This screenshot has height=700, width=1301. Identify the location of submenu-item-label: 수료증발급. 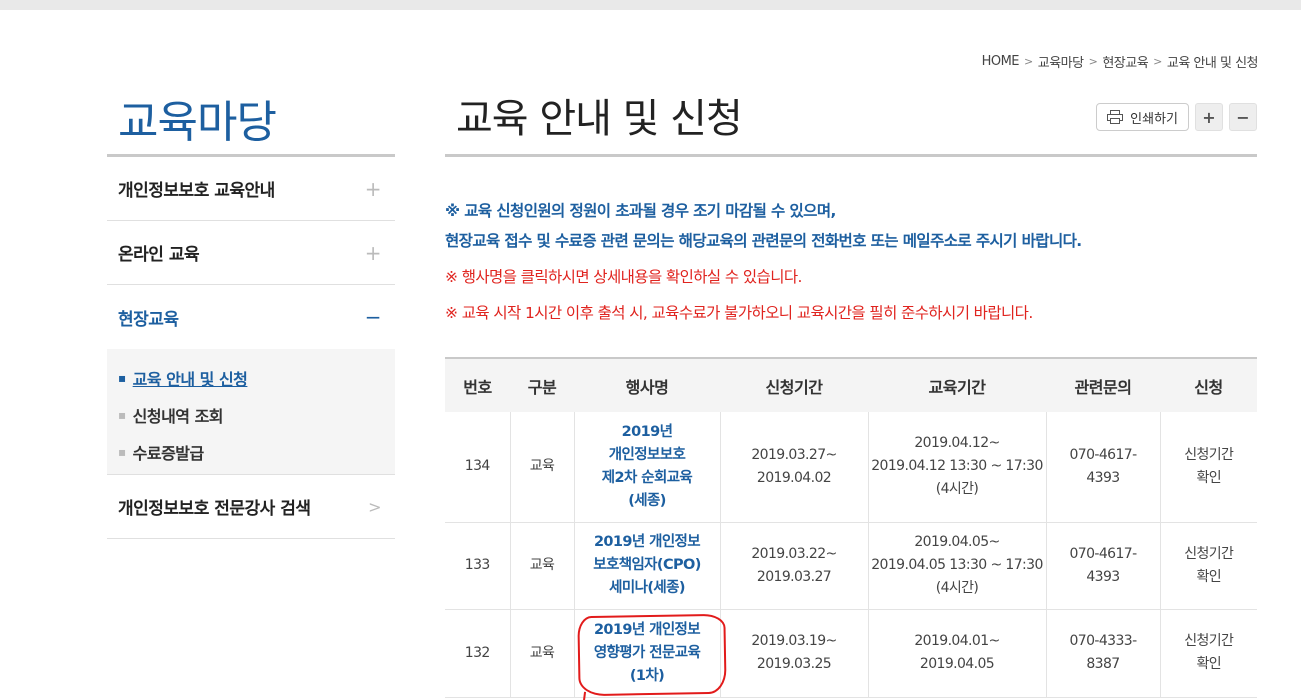
(168, 453).